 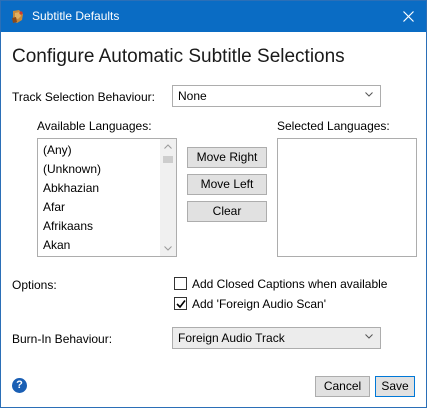 I want to click on foreign-audio-scan-checkbox, so click(x=180, y=303).